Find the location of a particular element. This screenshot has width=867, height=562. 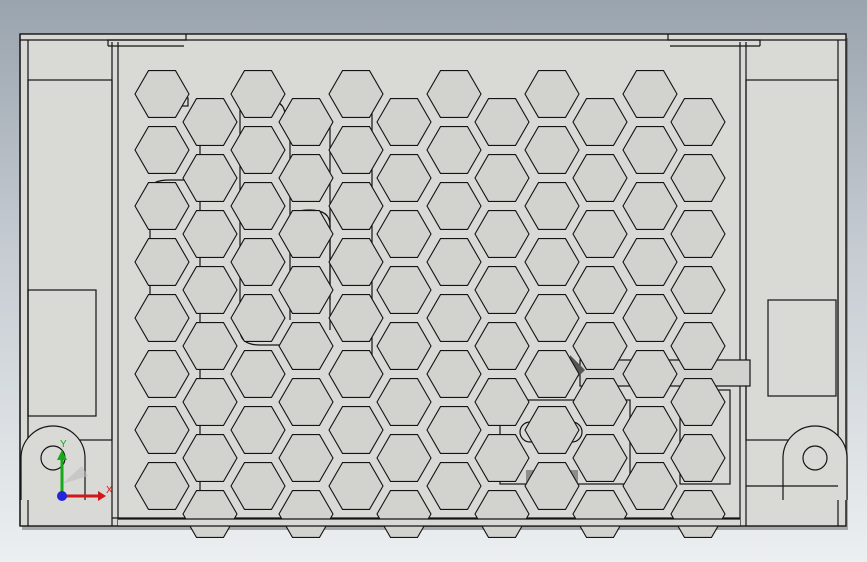

triad-xy-plane is located at coordinates (75, 475).